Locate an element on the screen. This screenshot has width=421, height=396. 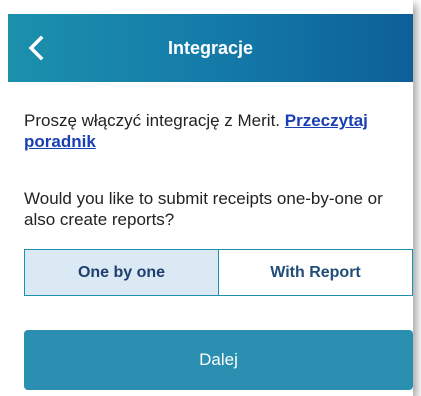
back-button is located at coordinates (36, 48).